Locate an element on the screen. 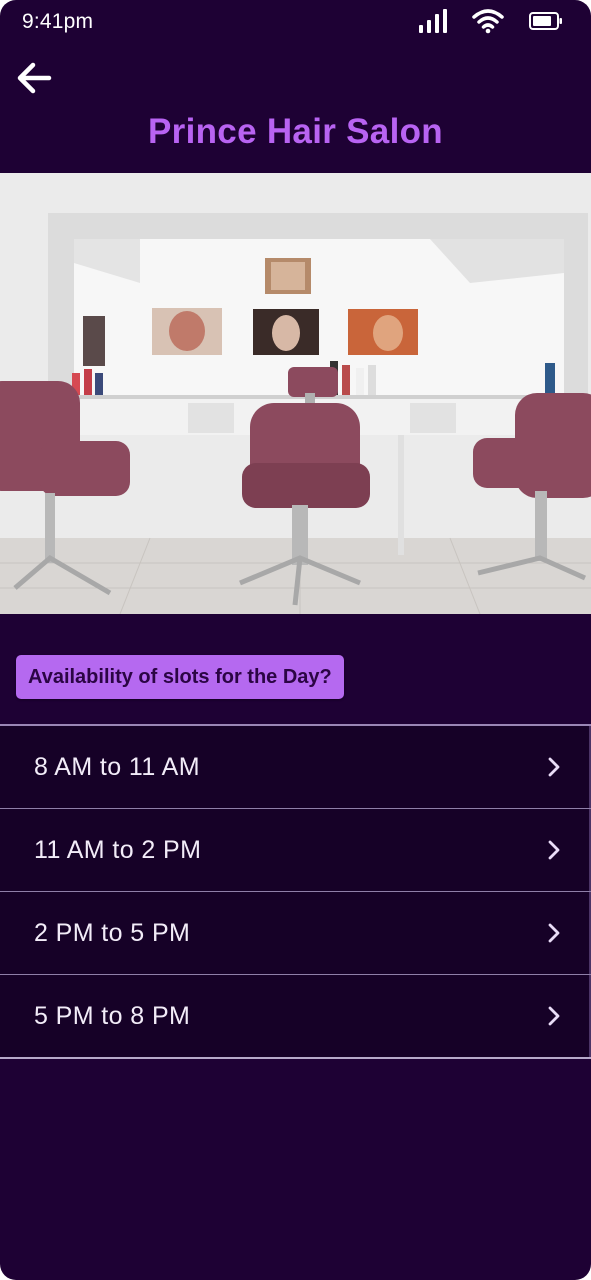 Image resolution: width=591 pixels, height=1280 pixels. slot-item: 11 AM to 2 PM is located at coordinates (295, 850).